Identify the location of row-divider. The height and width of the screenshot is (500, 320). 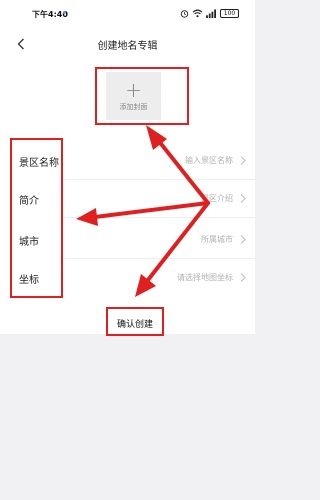
(158, 217).